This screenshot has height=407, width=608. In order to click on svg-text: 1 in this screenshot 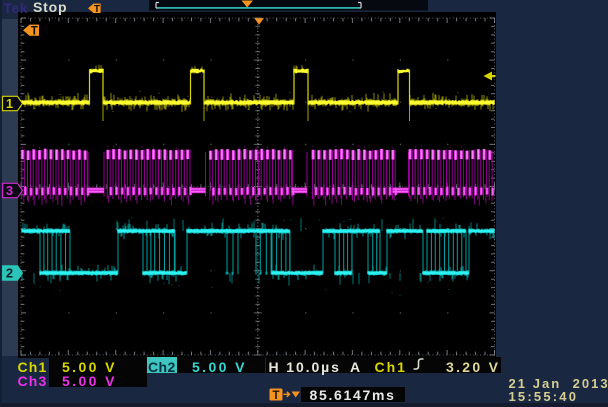, I will do `click(9, 103)`.